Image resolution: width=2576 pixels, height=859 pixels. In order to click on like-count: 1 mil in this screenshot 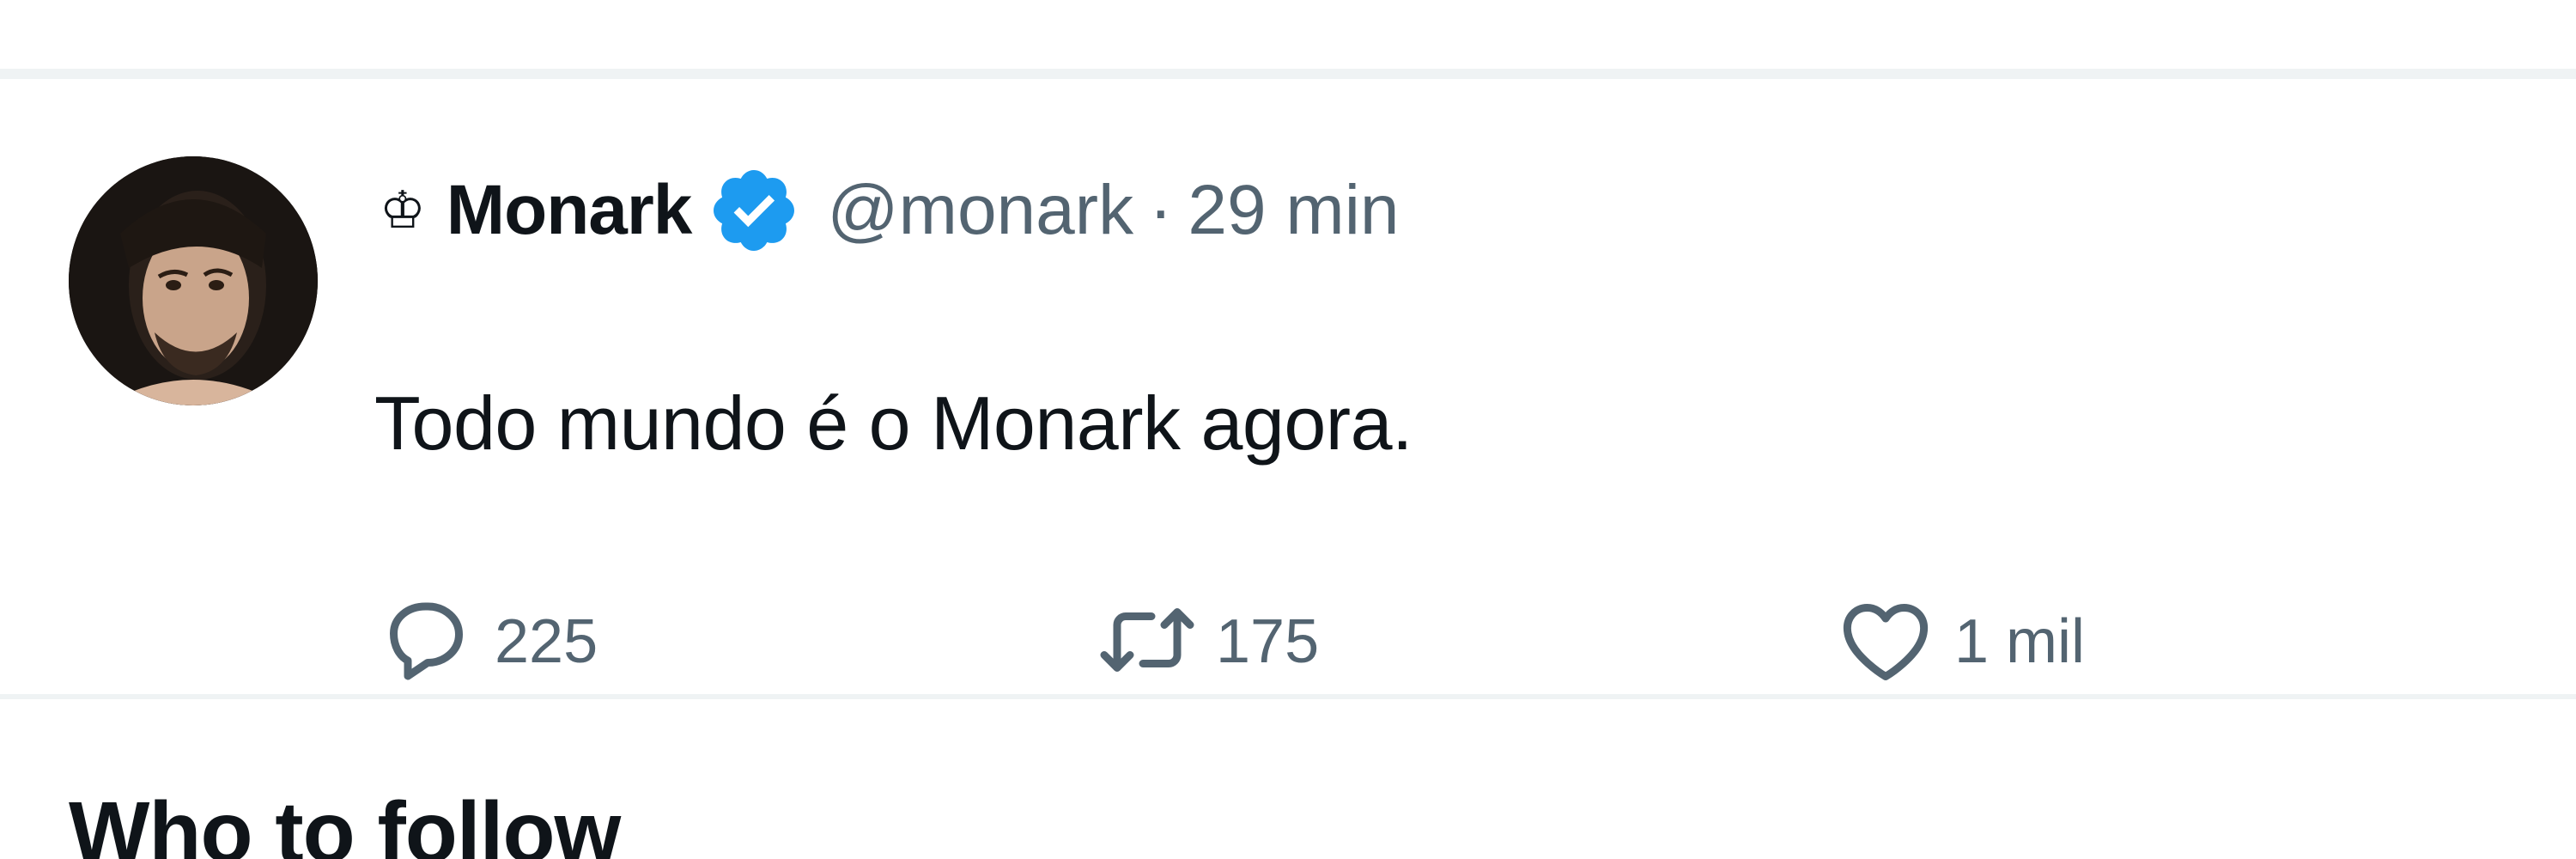, I will do `click(2020, 641)`.